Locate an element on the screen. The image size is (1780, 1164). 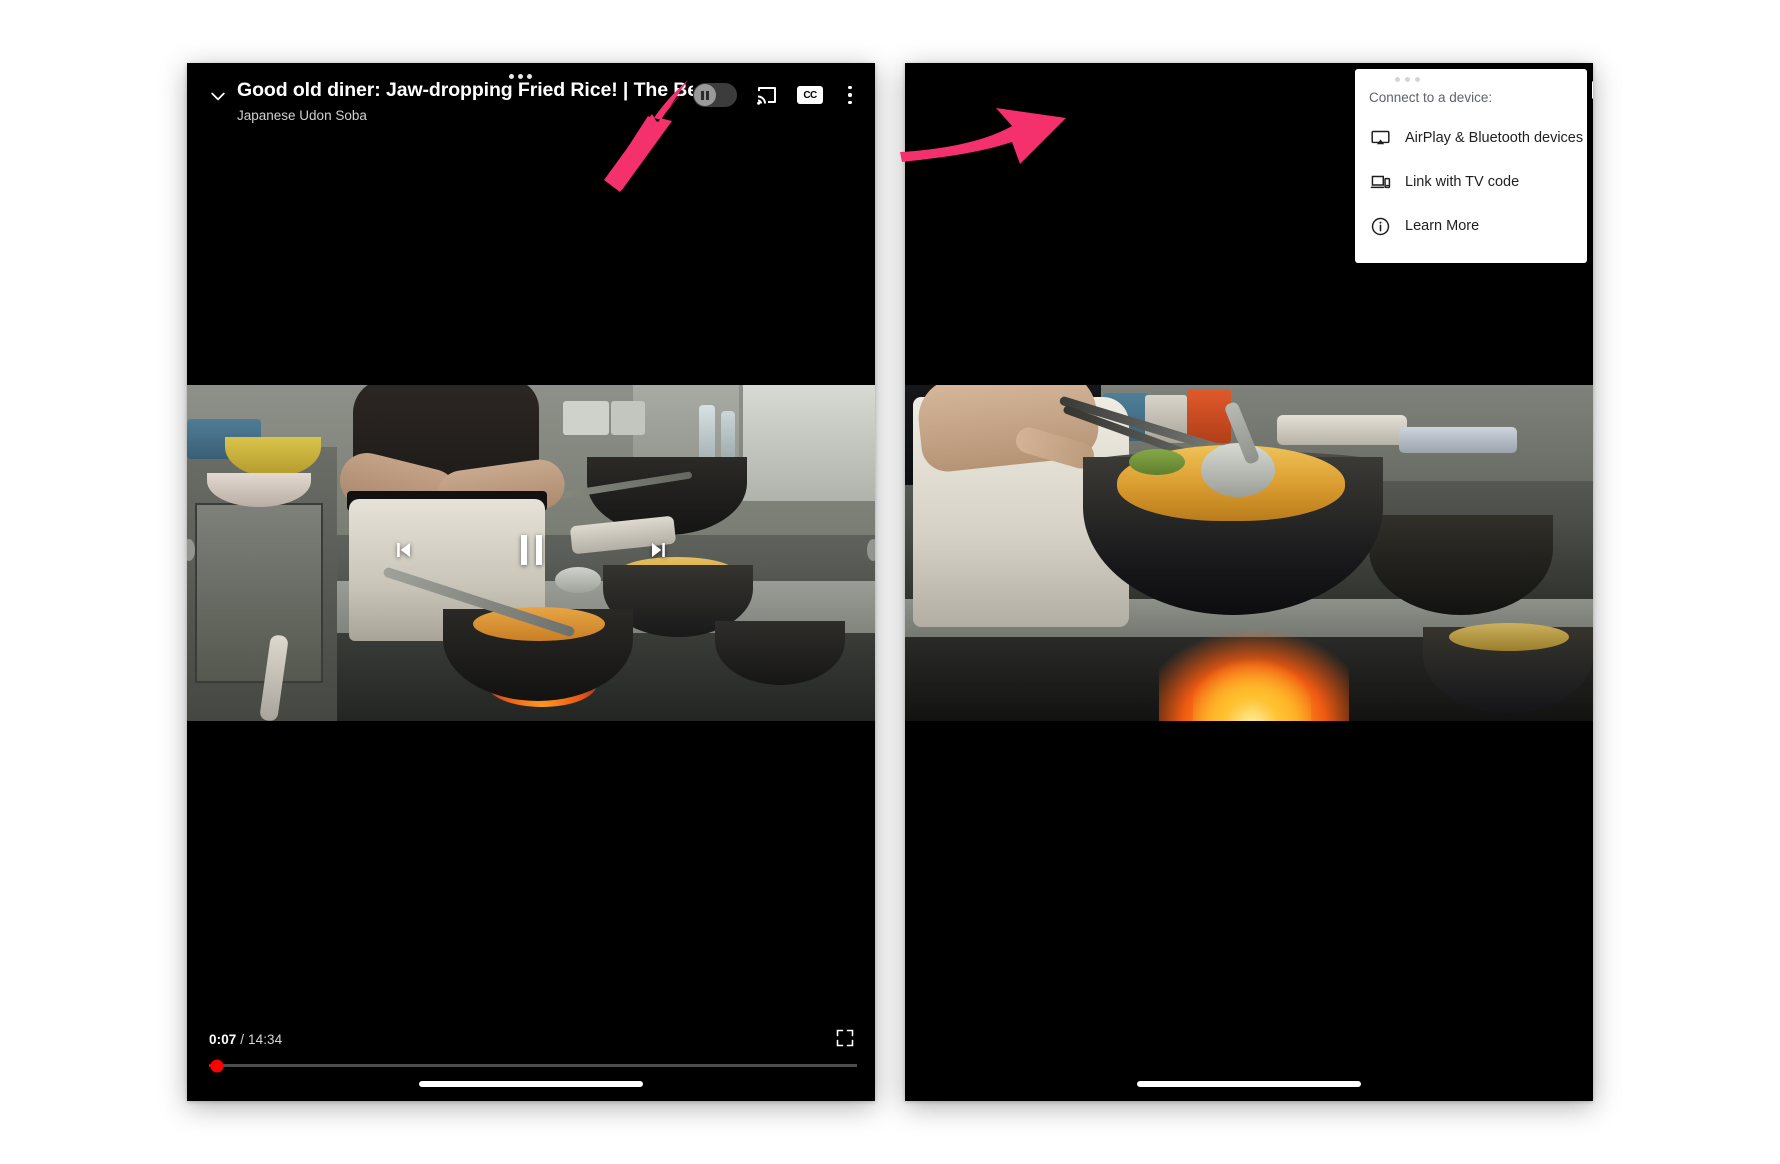
time-row: 0:07 / 14:34 is located at coordinates (533, 1039).